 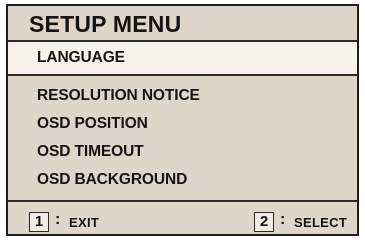 I want to click on exit-key-icon: 1, so click(x=39, y=222).